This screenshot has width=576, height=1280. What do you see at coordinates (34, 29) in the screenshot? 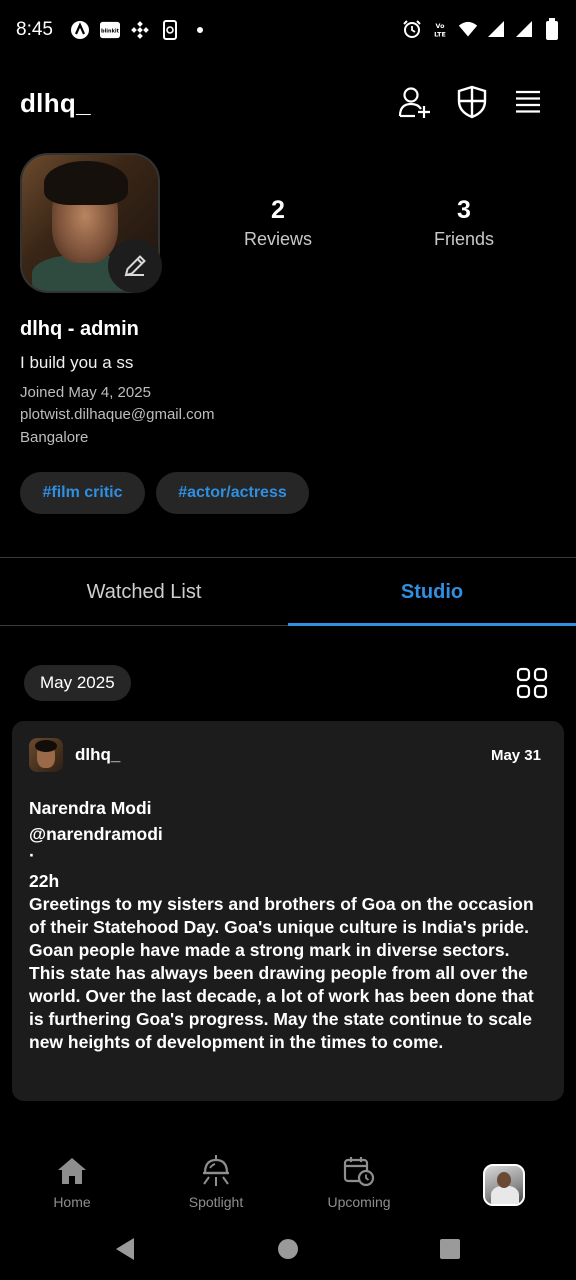
I see `status-time: 8:45` at bounding box center [34, 29].